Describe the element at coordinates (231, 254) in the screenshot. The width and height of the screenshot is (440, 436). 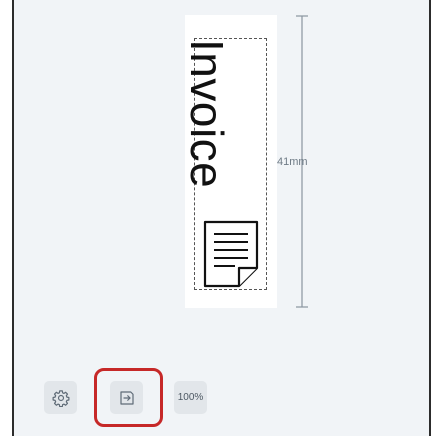
I see `document-icon` at that location.